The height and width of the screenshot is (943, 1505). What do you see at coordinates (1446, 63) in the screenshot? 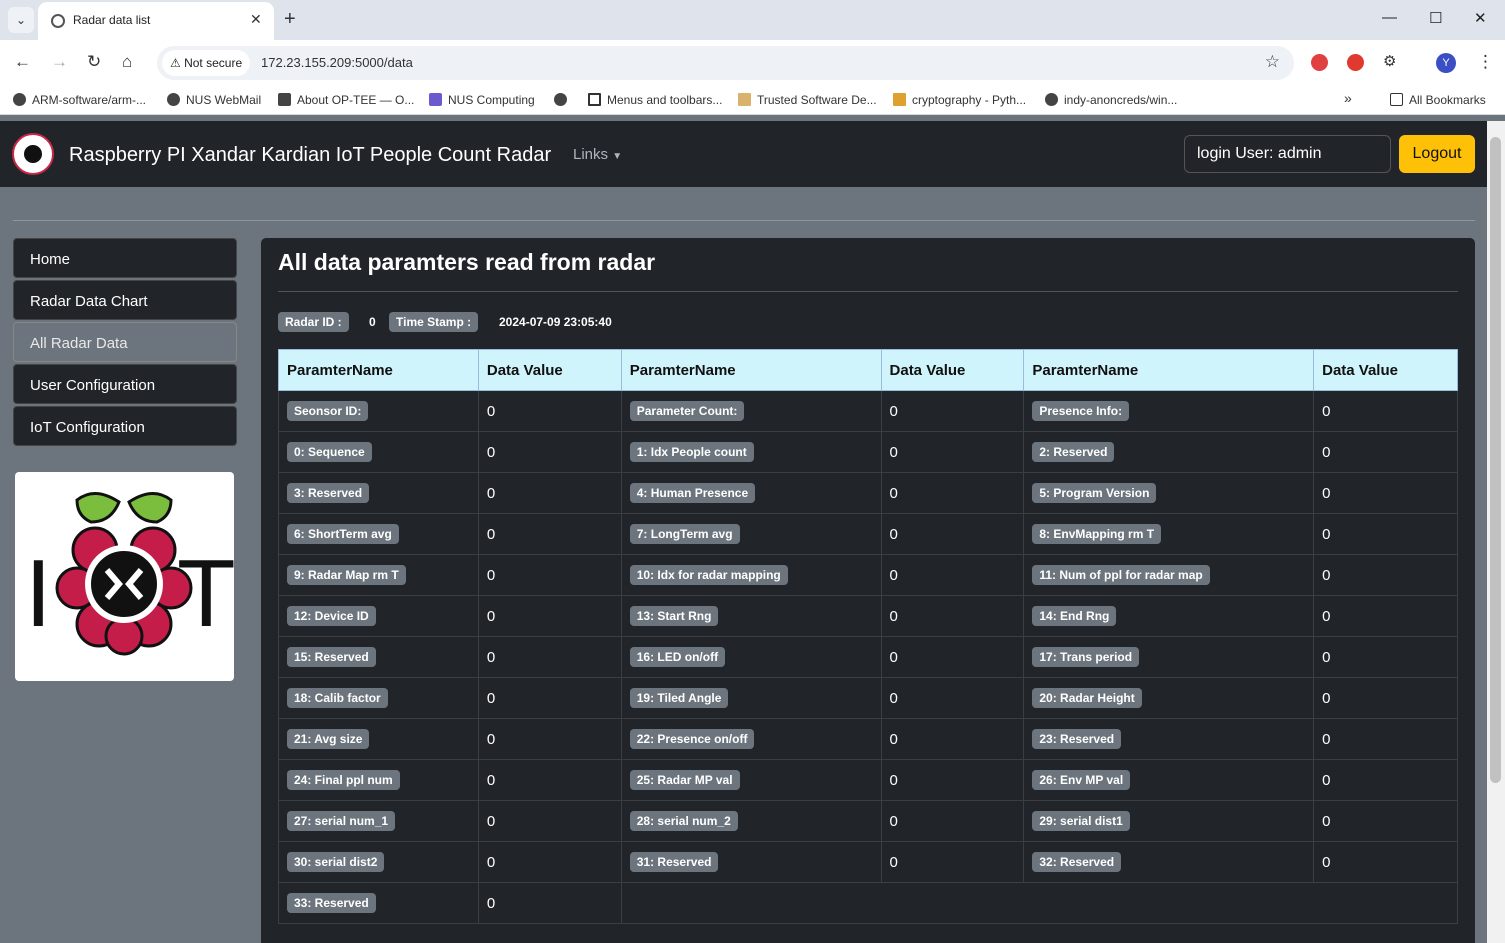
I see `profile-avatar: Y` at bounding box center [1446, 63].